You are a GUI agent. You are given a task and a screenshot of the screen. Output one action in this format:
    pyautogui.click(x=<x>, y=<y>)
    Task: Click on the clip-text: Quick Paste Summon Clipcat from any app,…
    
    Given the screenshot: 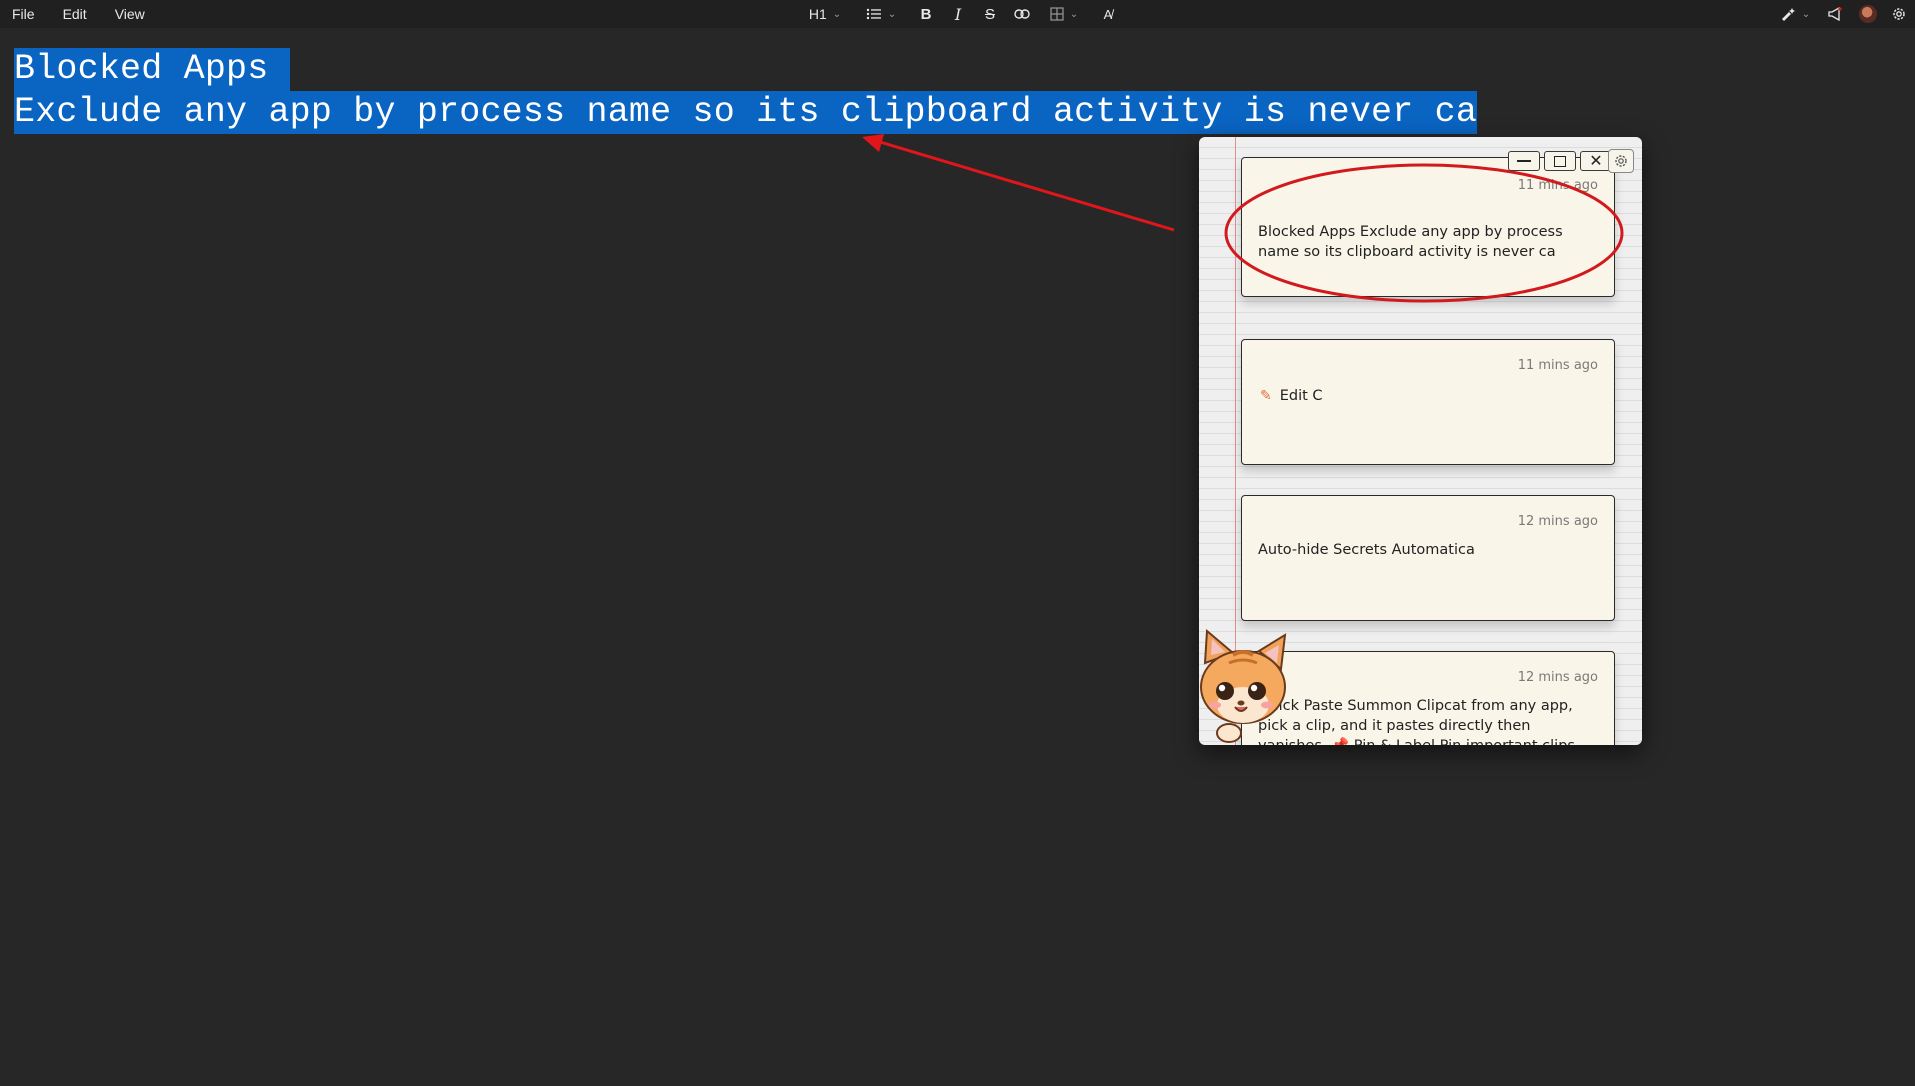 What is the action you would take?
    pyautogui.click(x=1416, y=721)
    